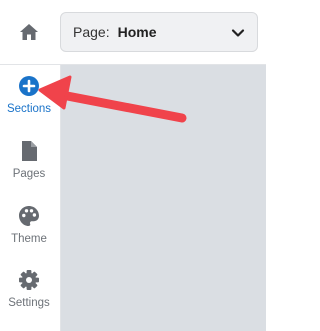 This screenshot has width=320, height=331. I want to click on red-arrow-icon, so click(112, 99).